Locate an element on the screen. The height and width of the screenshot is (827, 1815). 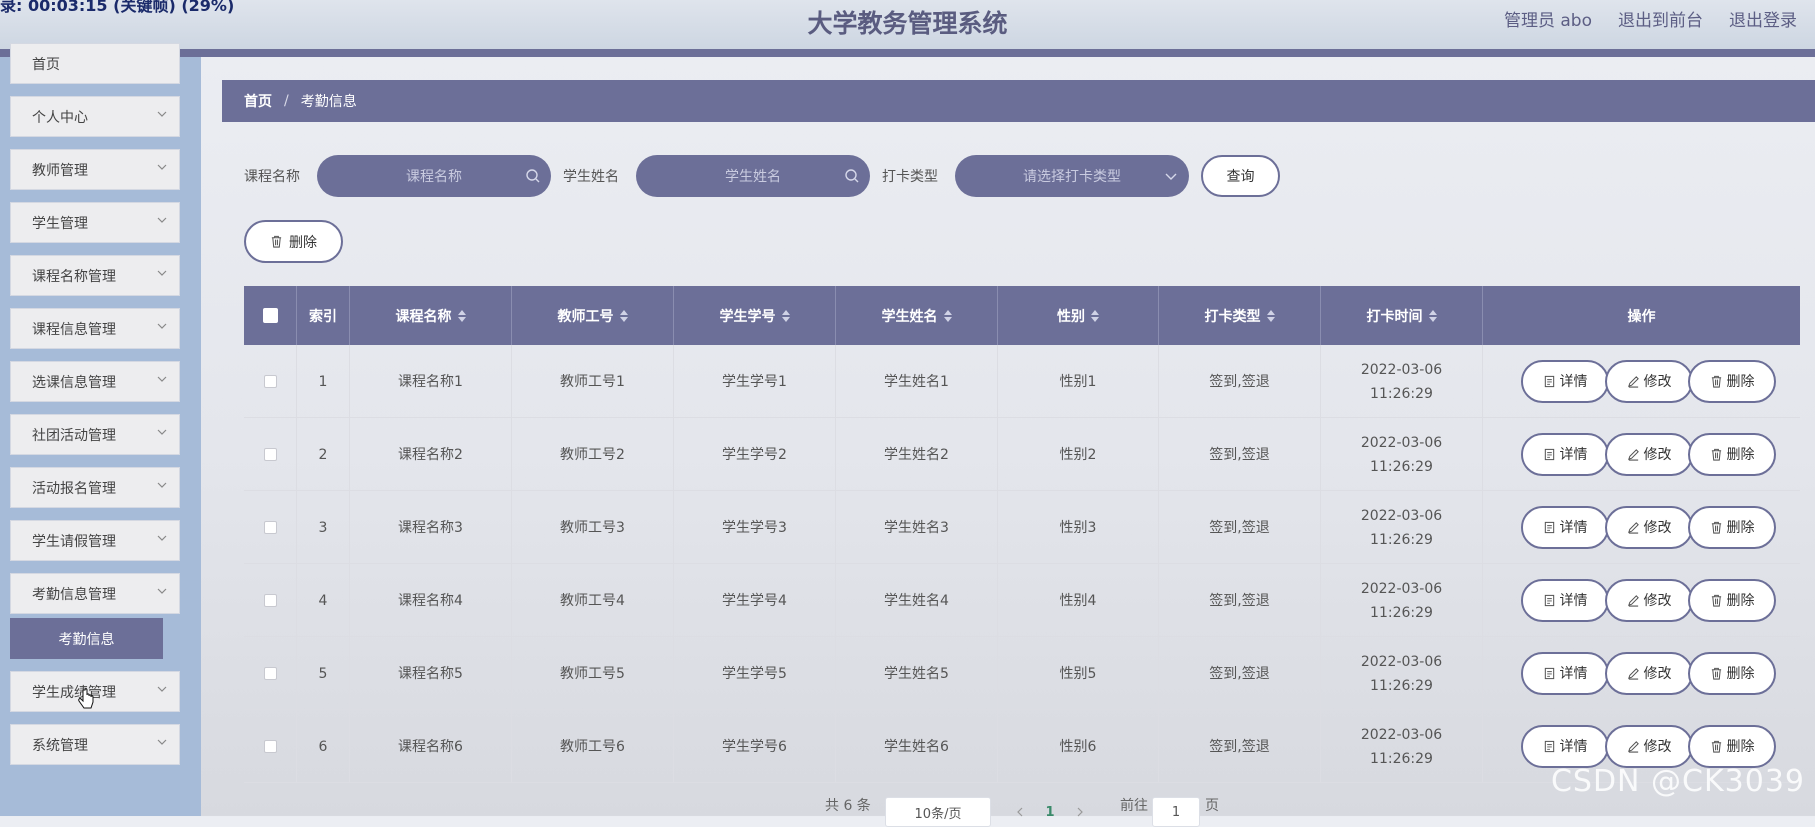
page-size-select: 10条/页 is located at coordinates (938, 812).